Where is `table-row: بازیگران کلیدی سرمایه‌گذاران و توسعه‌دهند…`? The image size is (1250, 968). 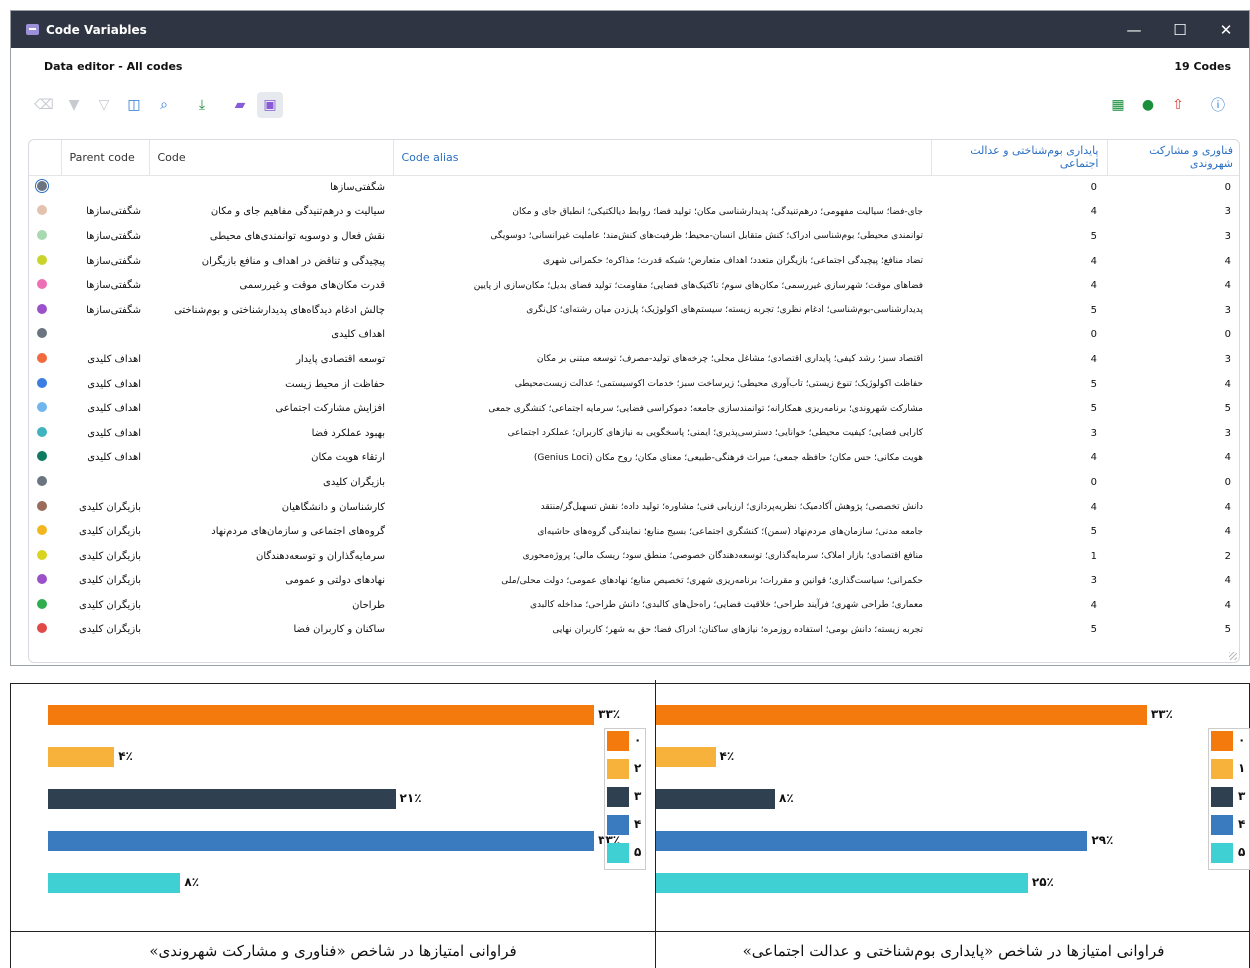 table-row: بازیگران کلیدی سرمایه‌گذاران و توسعه‌دهند… is located at coordinates (634, 556).